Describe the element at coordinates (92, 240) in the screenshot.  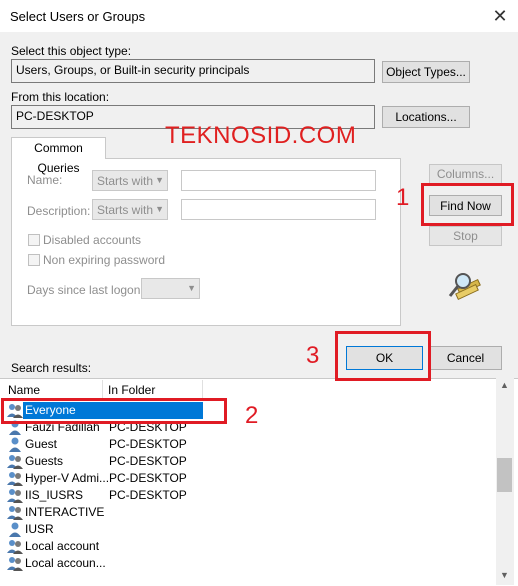
I see `disabled-accounts-label: Disabled accounts` at that location.